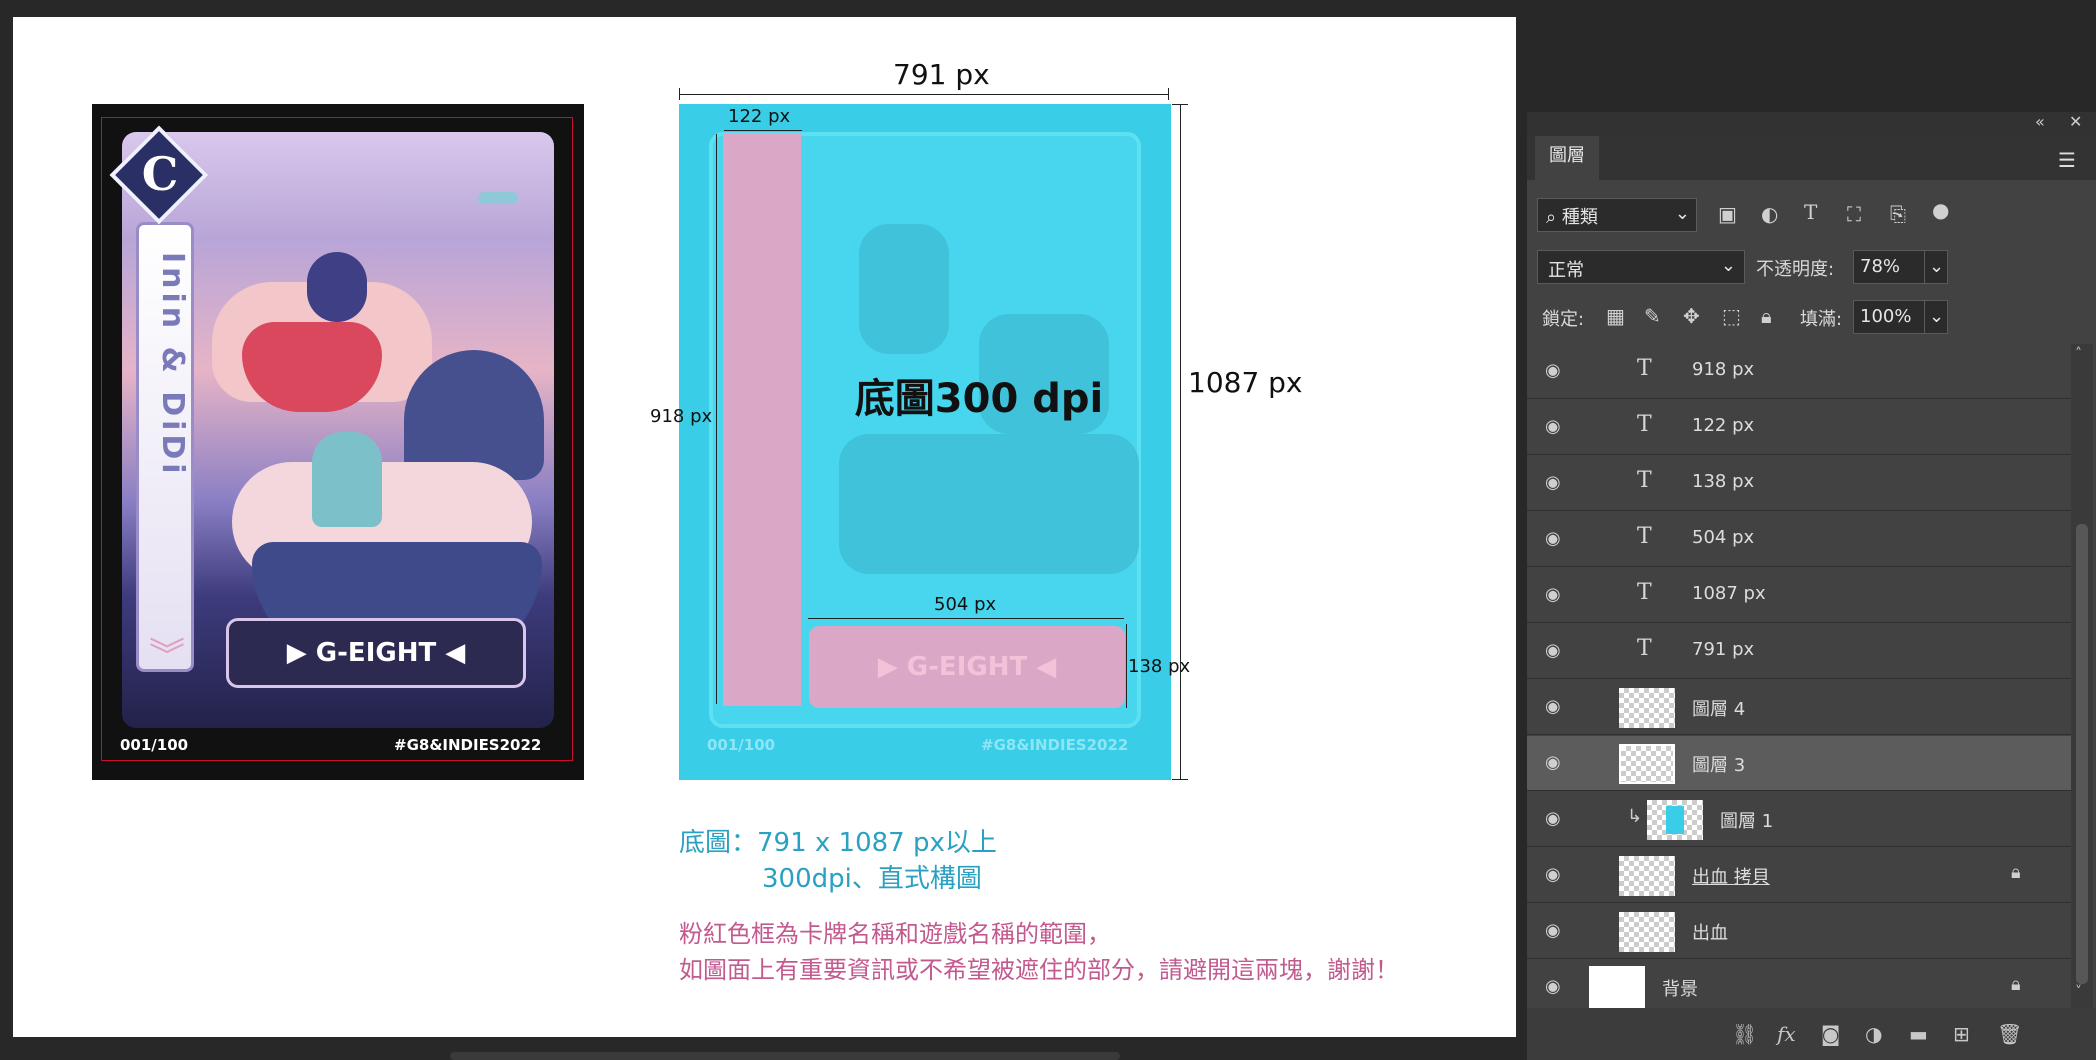 This screenshot has height=1060, width=2096. I want to click on layer-row: ◉ T 1087 px, so click(1799, 595).